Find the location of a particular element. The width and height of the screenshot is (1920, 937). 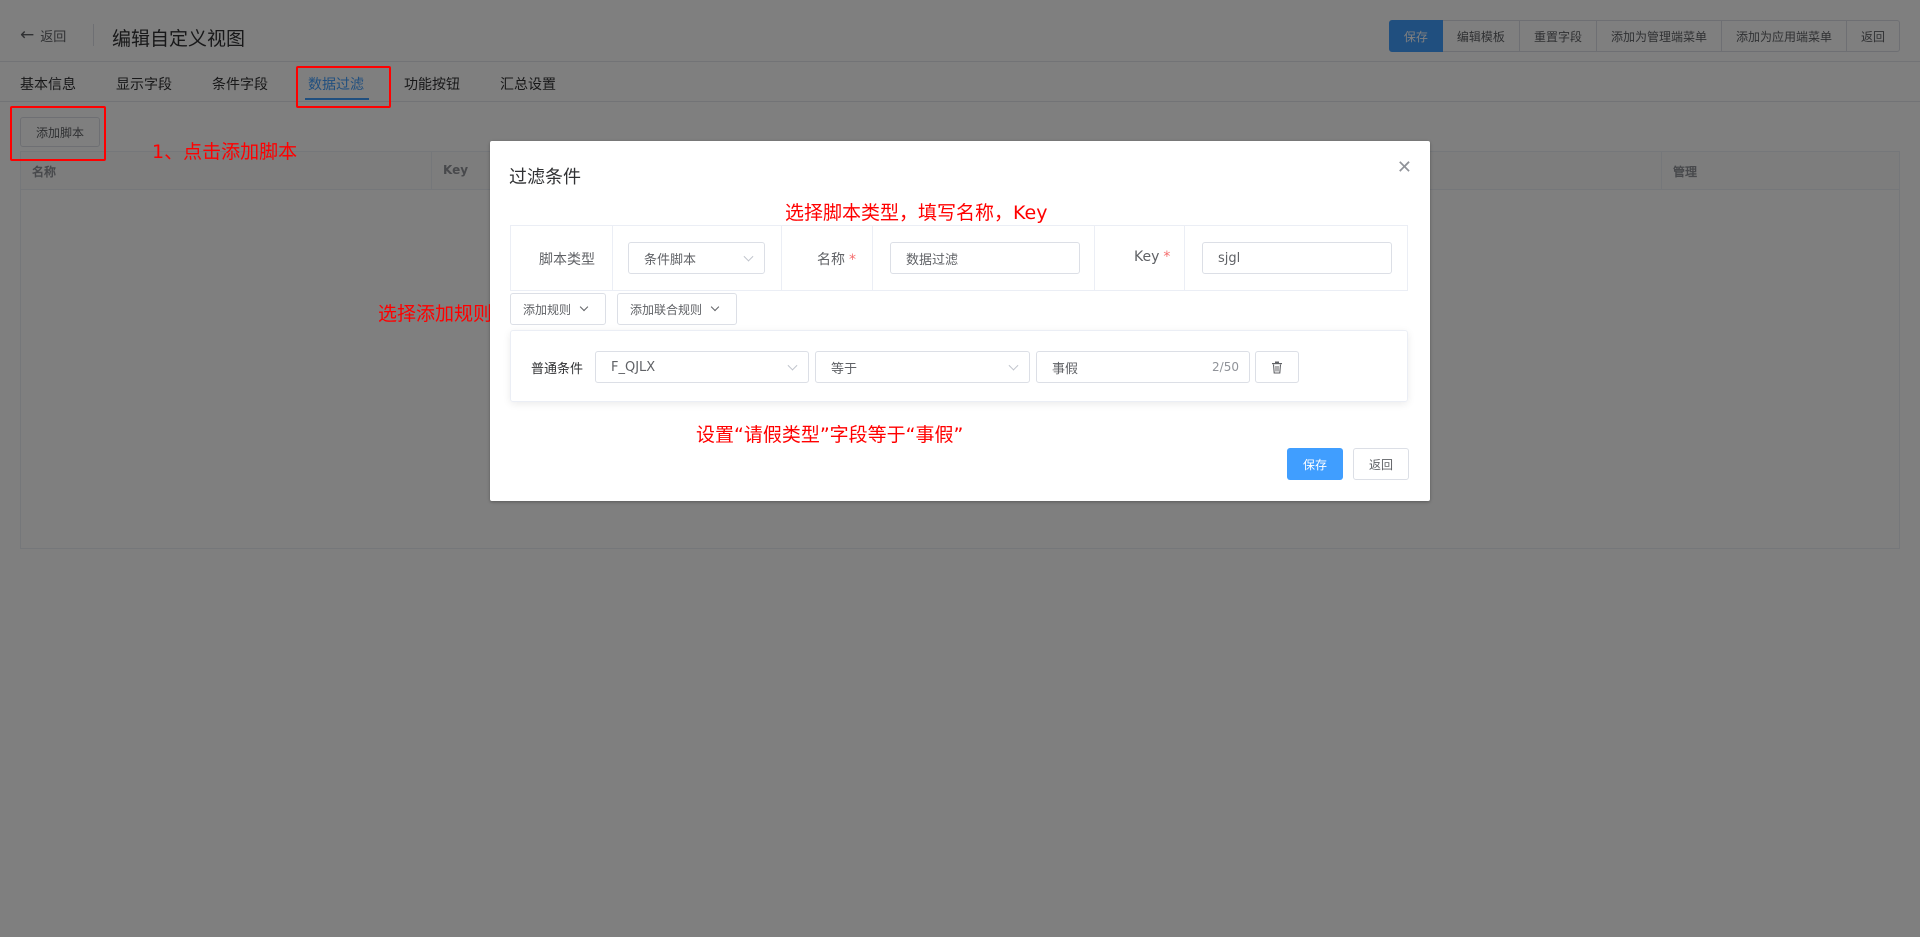

script-form-row: 脚本类型 条件脚本 名称 * 数据过滤 Key * sjgl is located at coordinates (959, 258).